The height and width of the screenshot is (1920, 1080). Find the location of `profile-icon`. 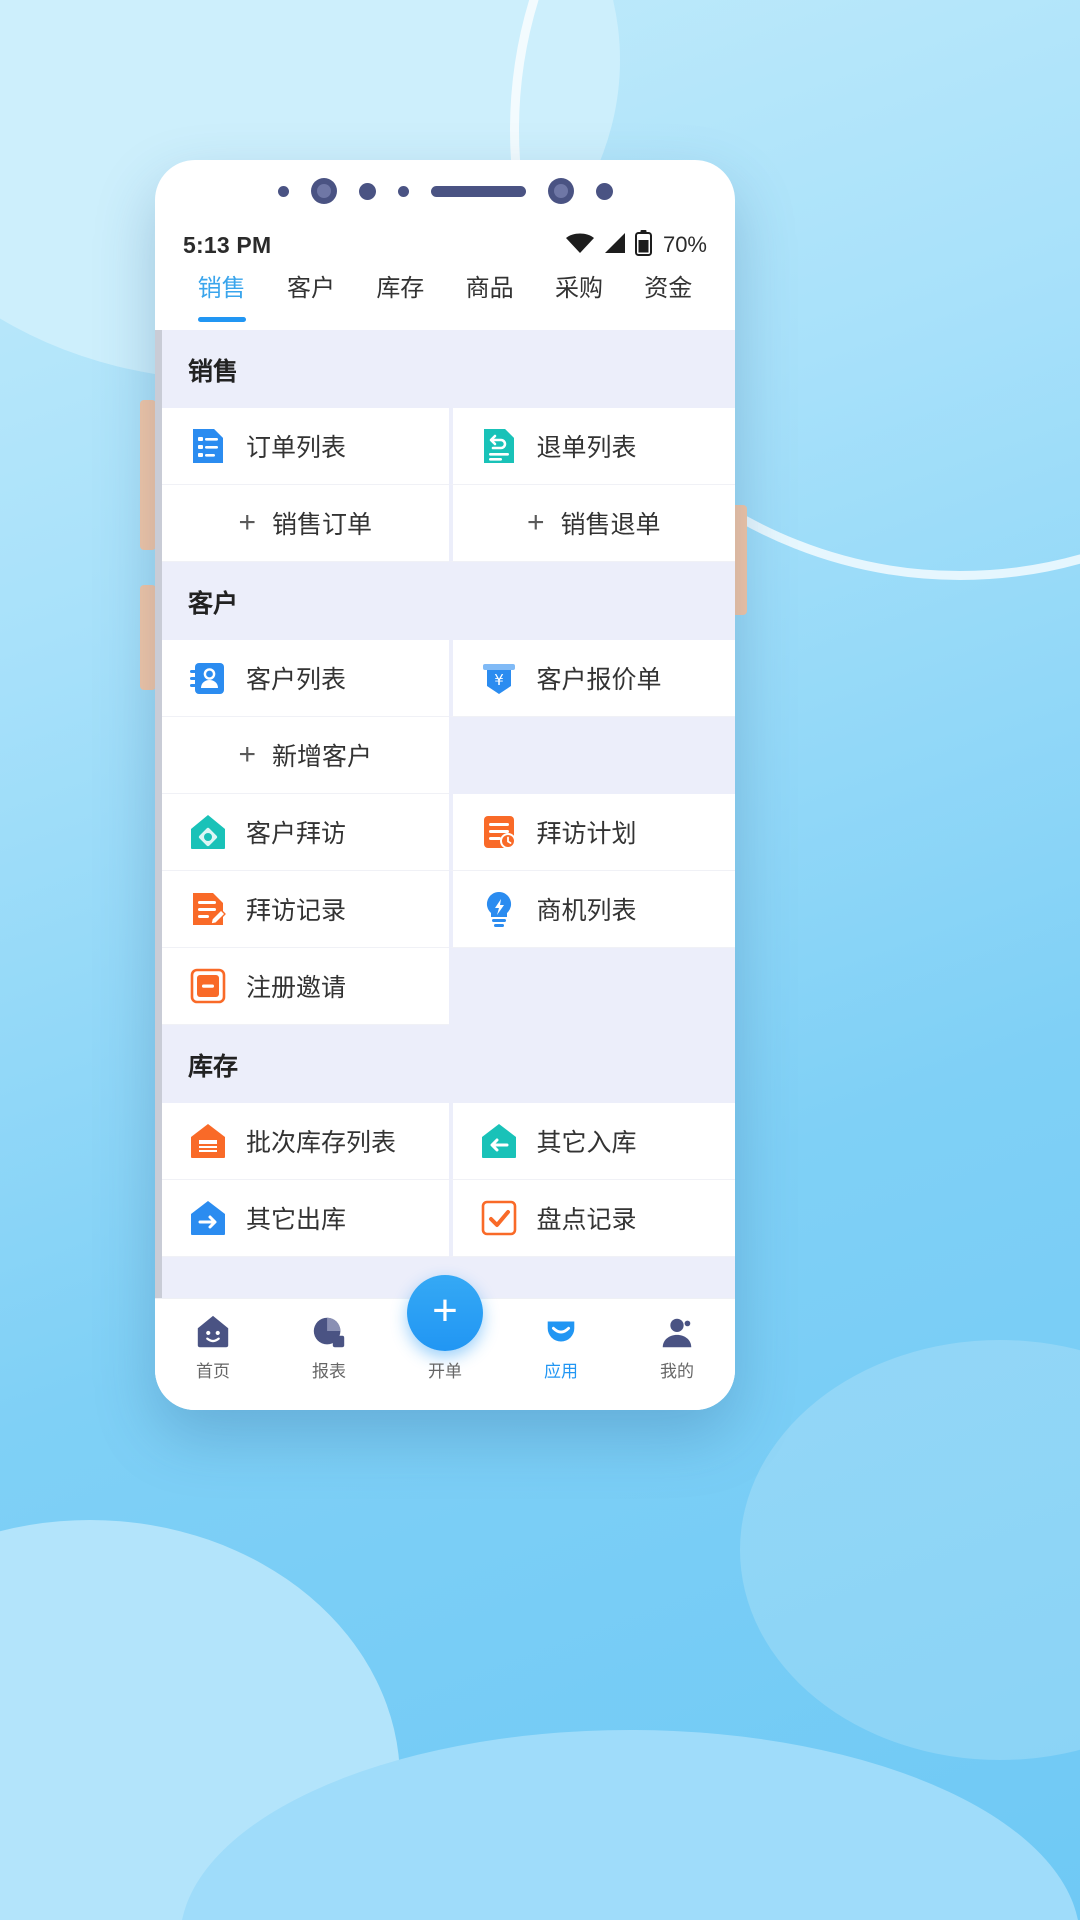

profile-icon is located at coordinates (677, 1332).